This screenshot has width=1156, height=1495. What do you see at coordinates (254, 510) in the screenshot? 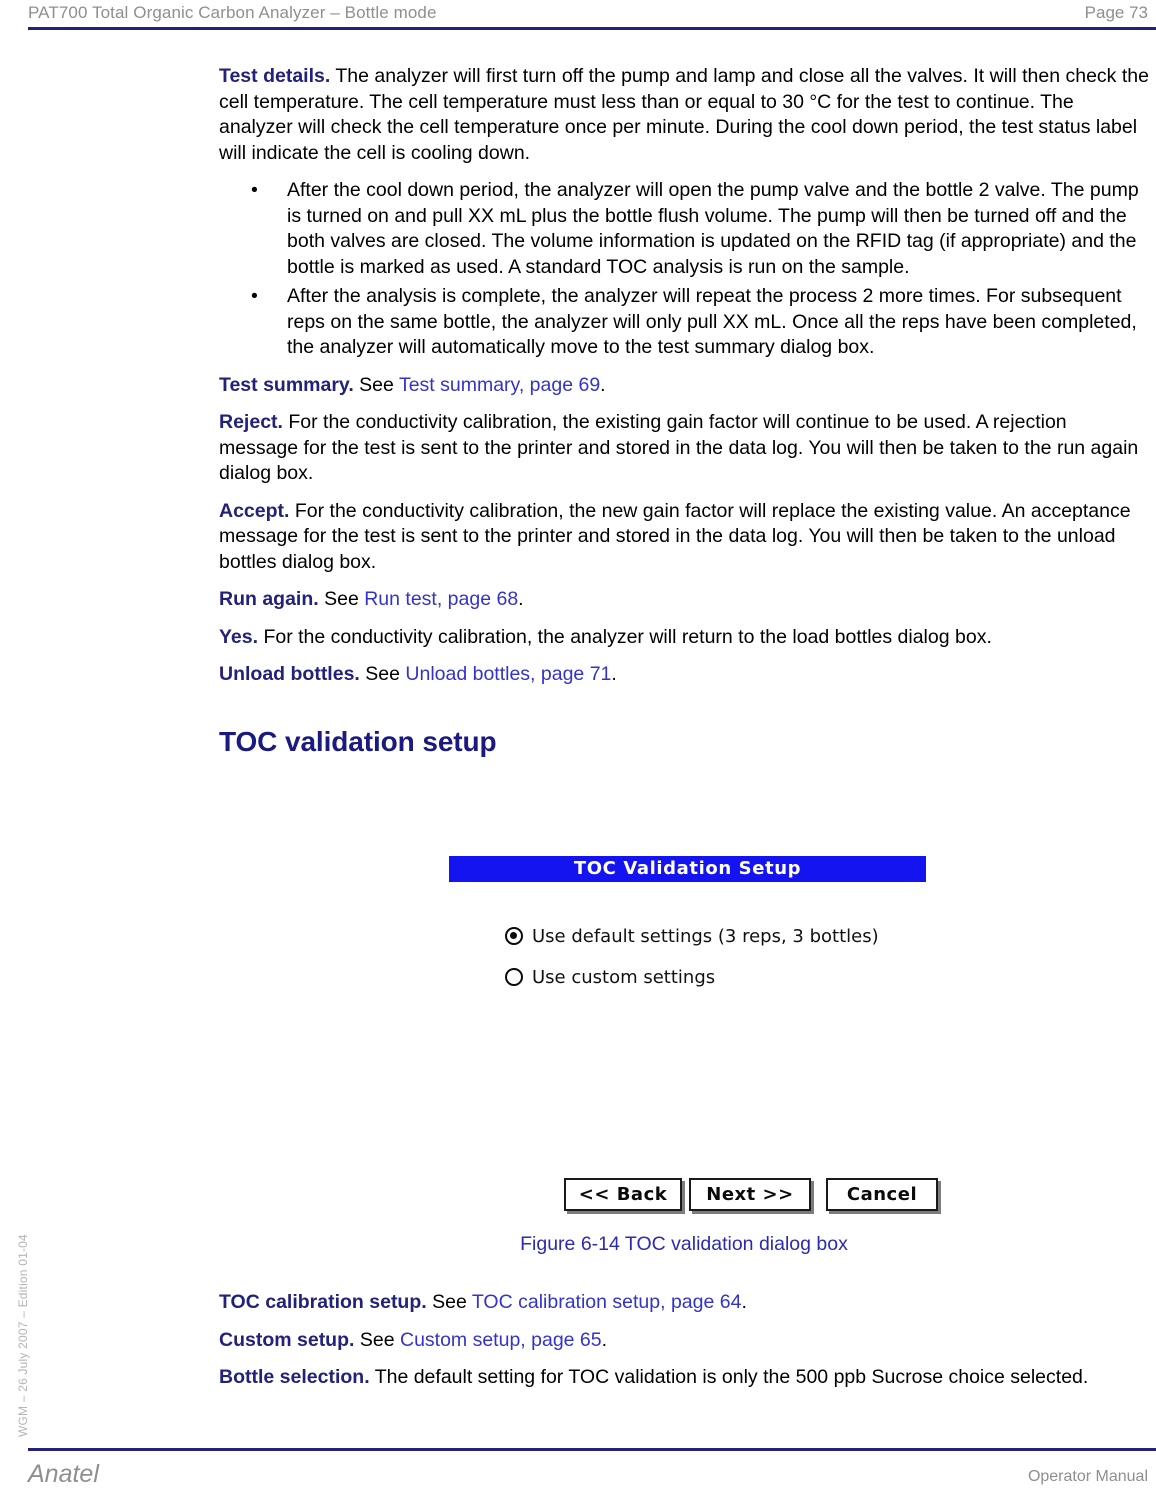
I see `paragraph-lead-label: Accept.` at bounding box center [254, 510].